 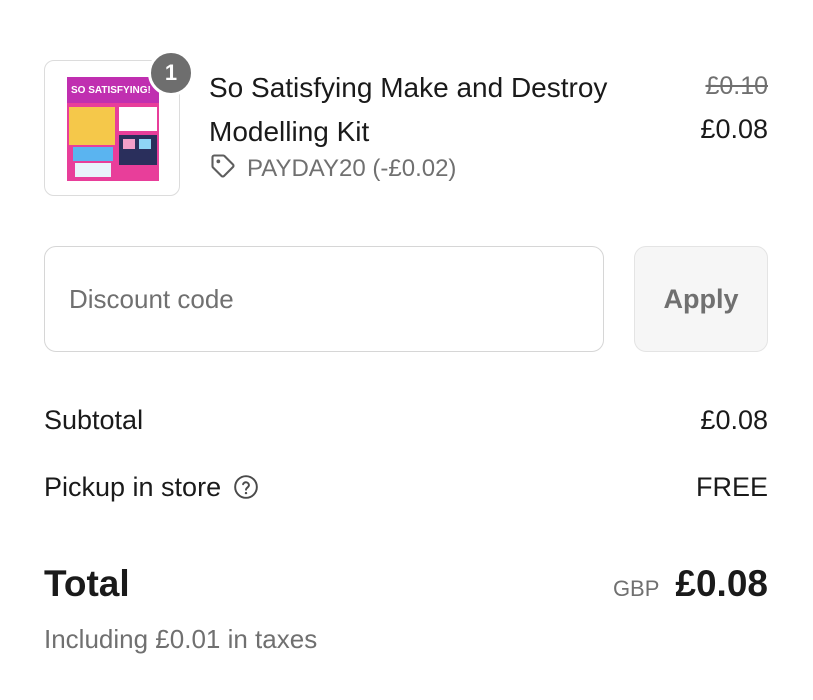 I want to click on shipping-label: Pickup in store, so click(x=133, y=486).